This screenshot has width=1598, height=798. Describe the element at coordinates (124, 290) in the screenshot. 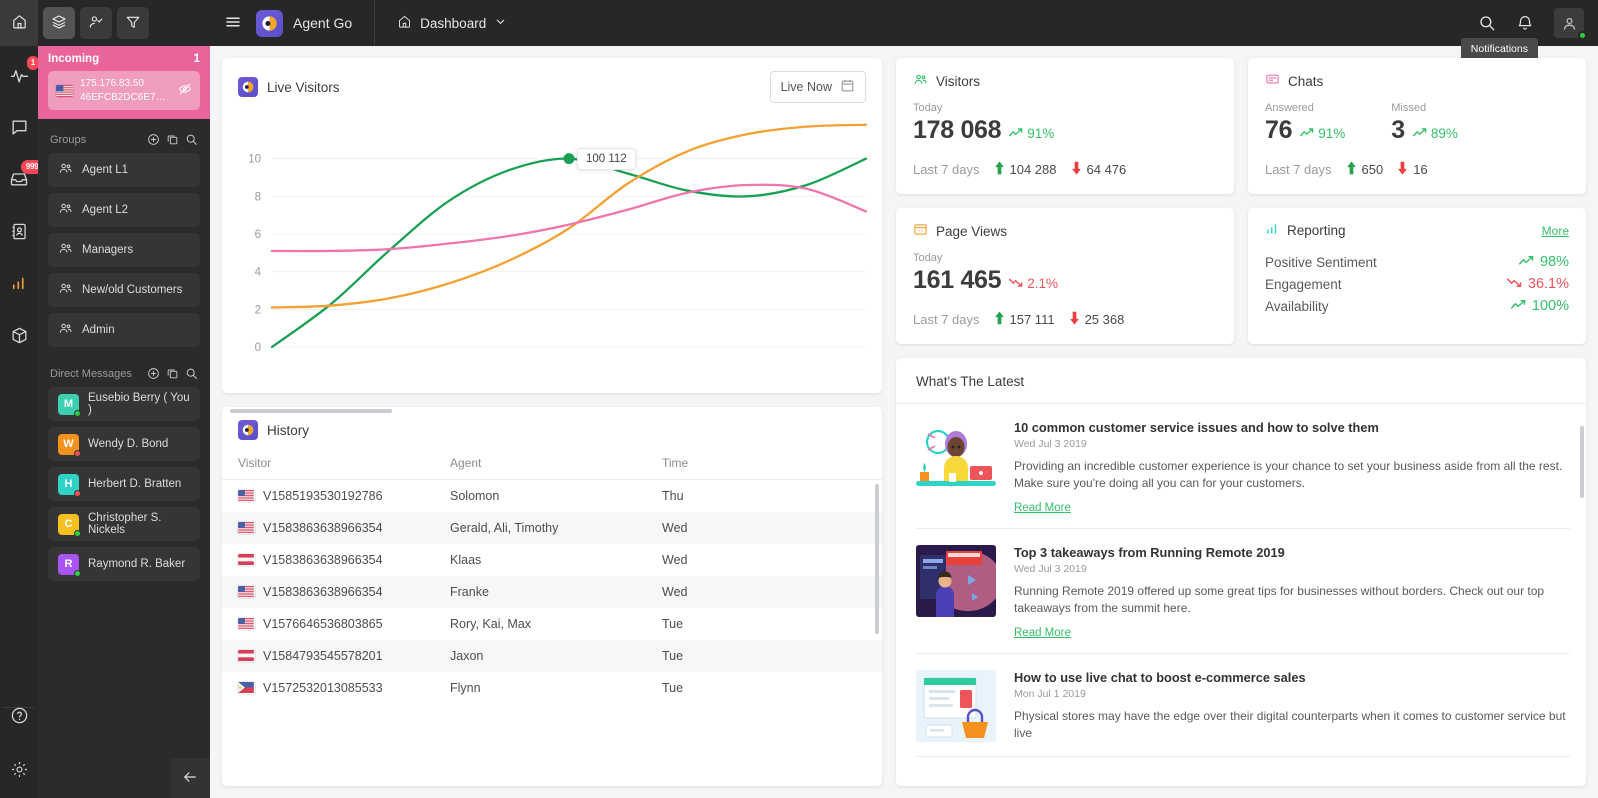

I see `group-item: New/old Customers` at that location.